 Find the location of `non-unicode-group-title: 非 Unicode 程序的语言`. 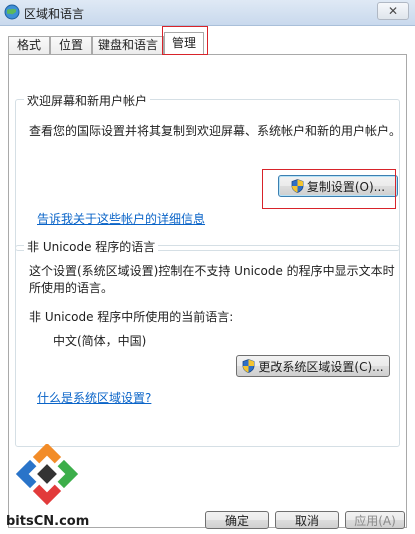

non-unicode-group-title: 非 Unicode 程序的语言 is located at coordinates (91, 246).